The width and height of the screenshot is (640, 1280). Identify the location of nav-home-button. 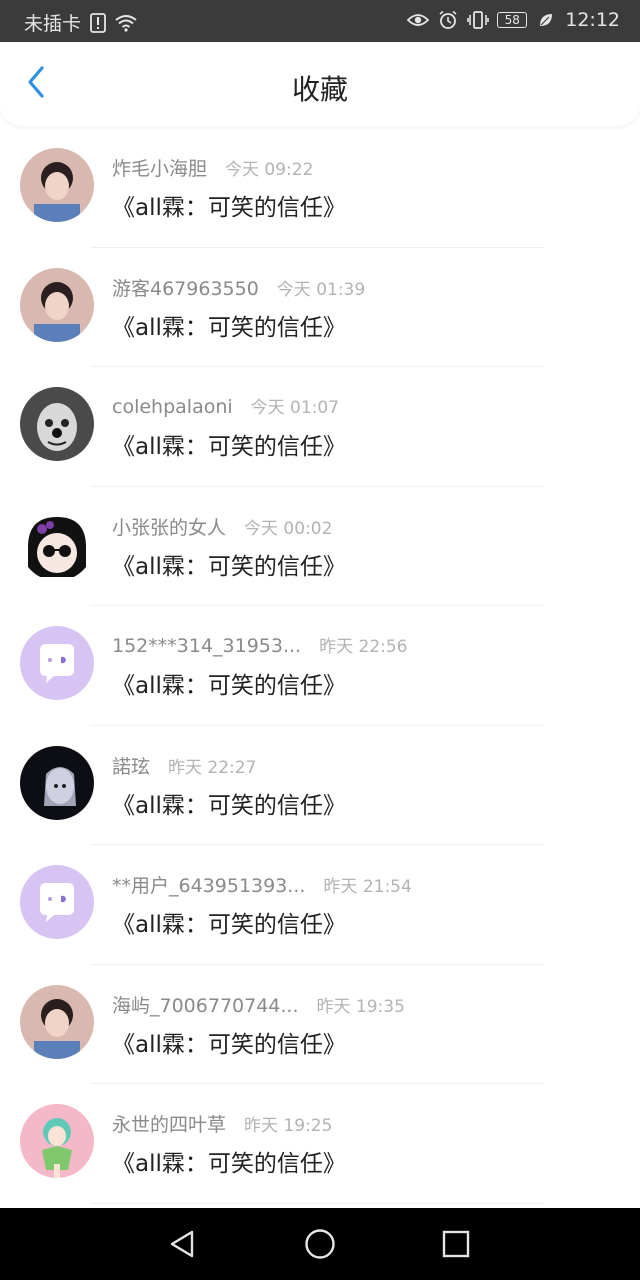
(320, 1246).